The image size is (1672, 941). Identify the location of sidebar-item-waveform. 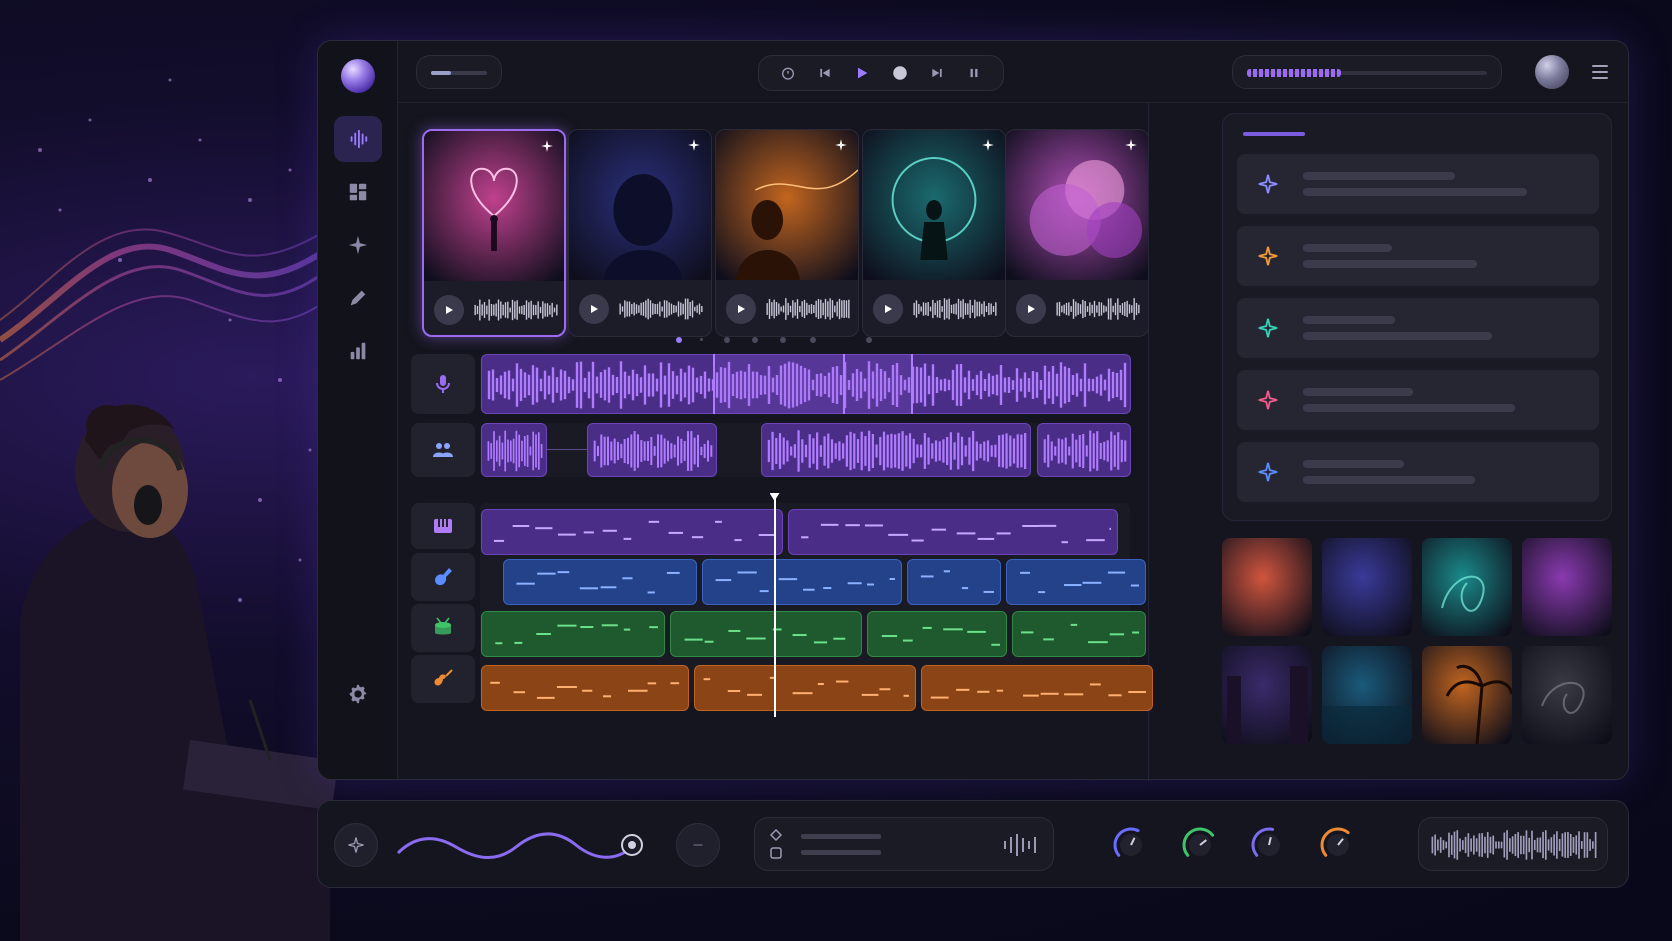
(358, 139).